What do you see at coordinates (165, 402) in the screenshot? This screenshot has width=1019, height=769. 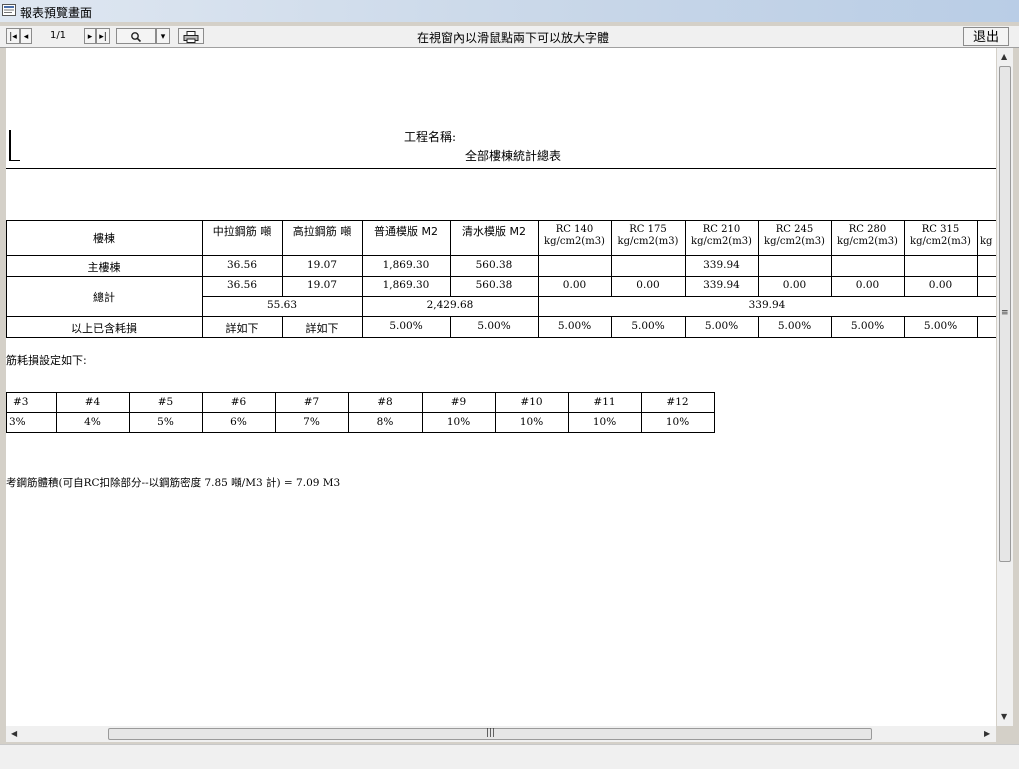 I see `rebar-size-header: #5` at bounding box center [165, 402].